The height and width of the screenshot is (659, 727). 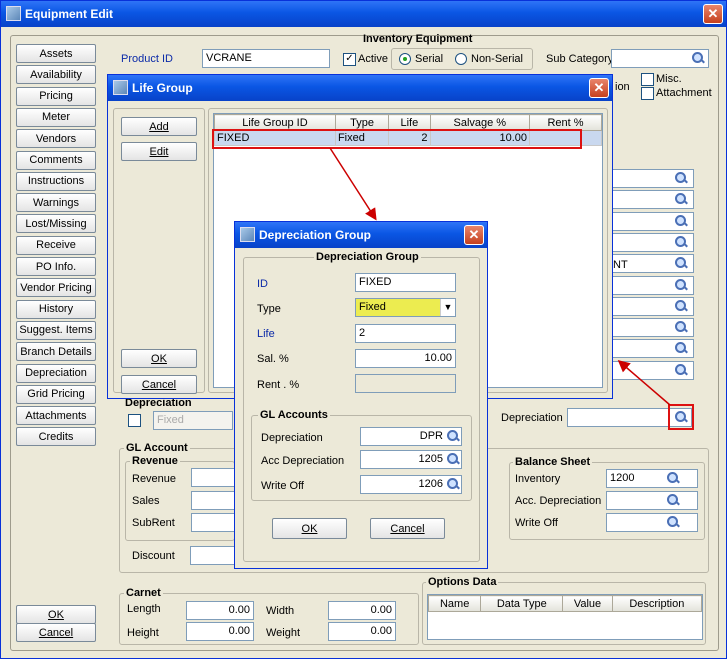 What do you see at coordinates (349, 59) in the screenshot?
I see `active-checkbox: ✓` at bounding box center [349, 59].